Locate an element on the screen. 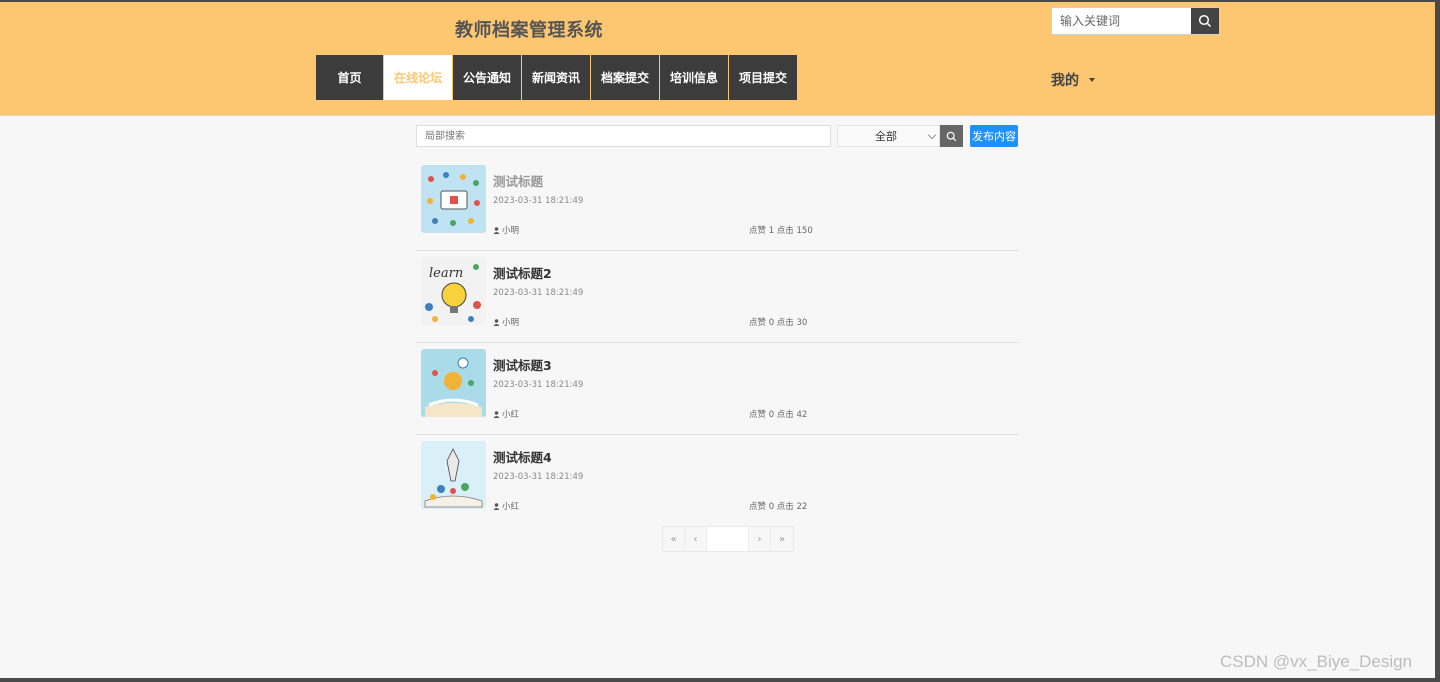 The width and height of the screenshot is (1440, 682). pagination: « ‹ › » is located at coordinates (728, 539).